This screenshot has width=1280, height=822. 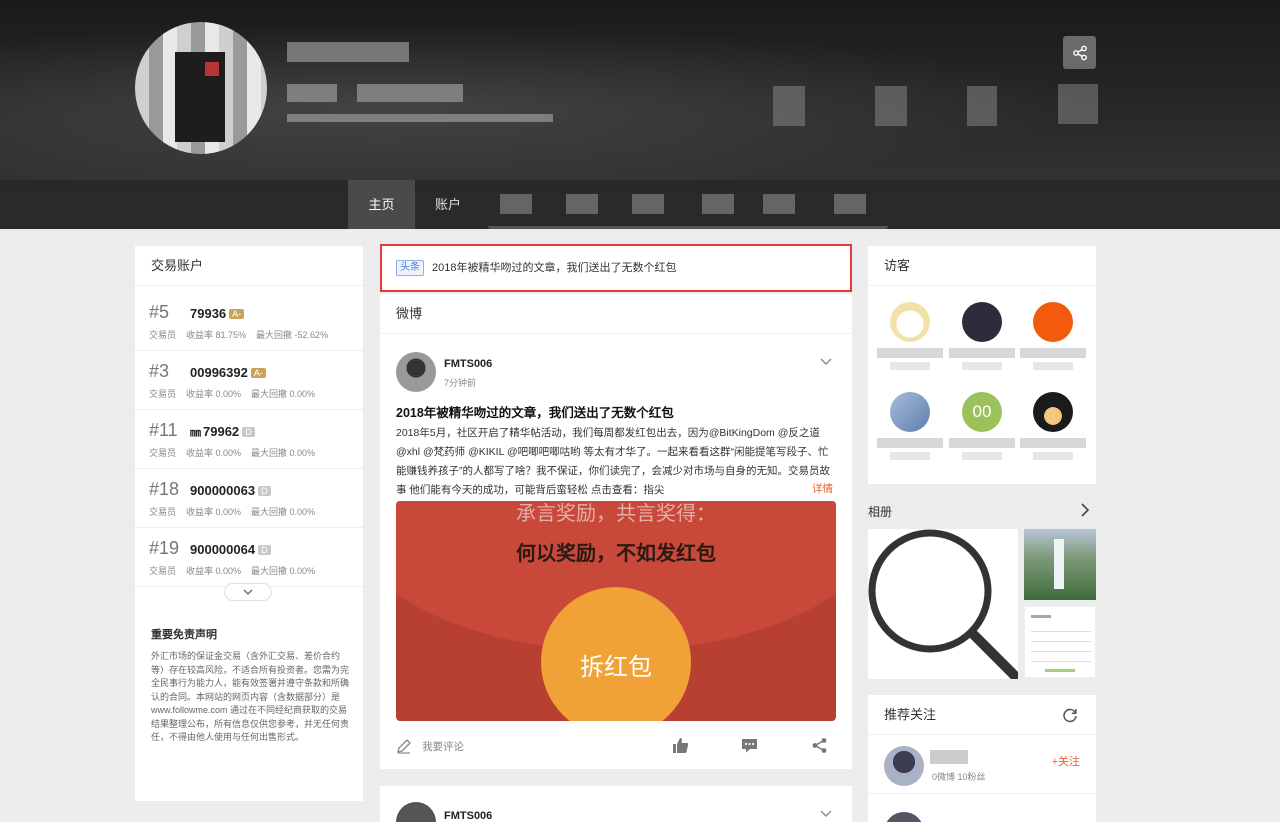 I want to click on account-id: 900000063 D, so click(x=230, y=490).